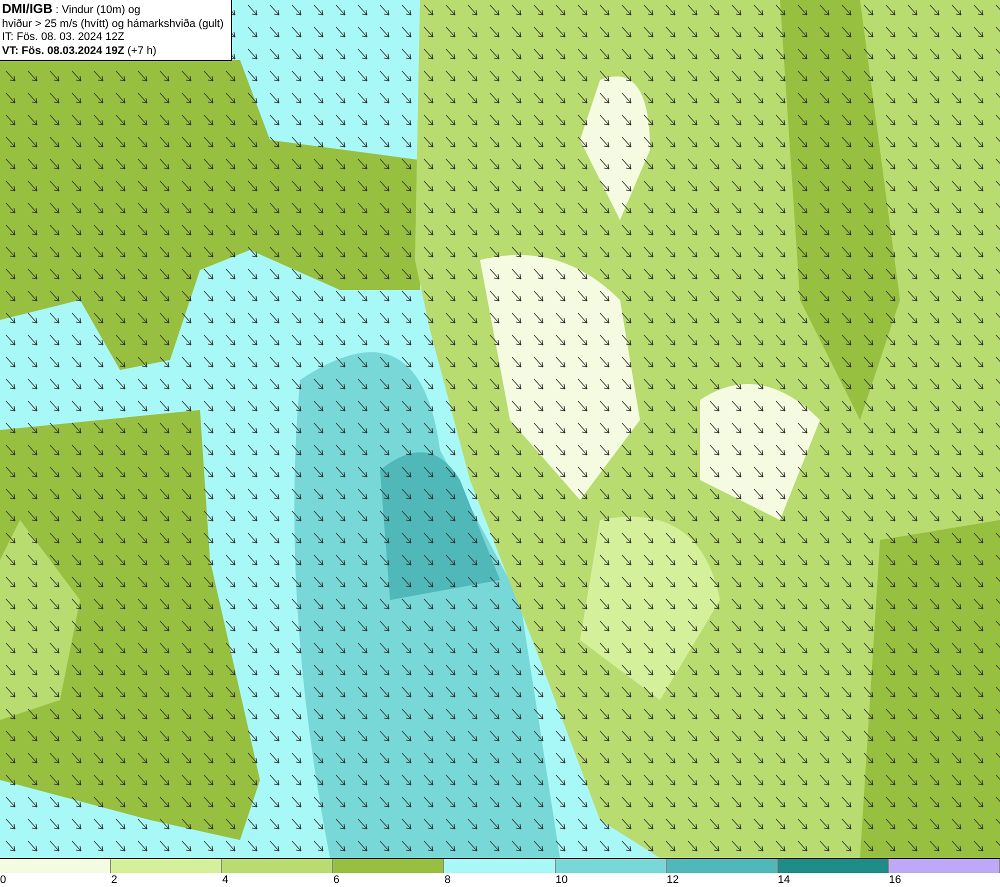  What do you see at coordinates (113, 24) in the screenshot?
I see `header-description: hviður > 25 m/s (hvítt) og hámarkshviða (gult)` at bounding box center [113, 24].